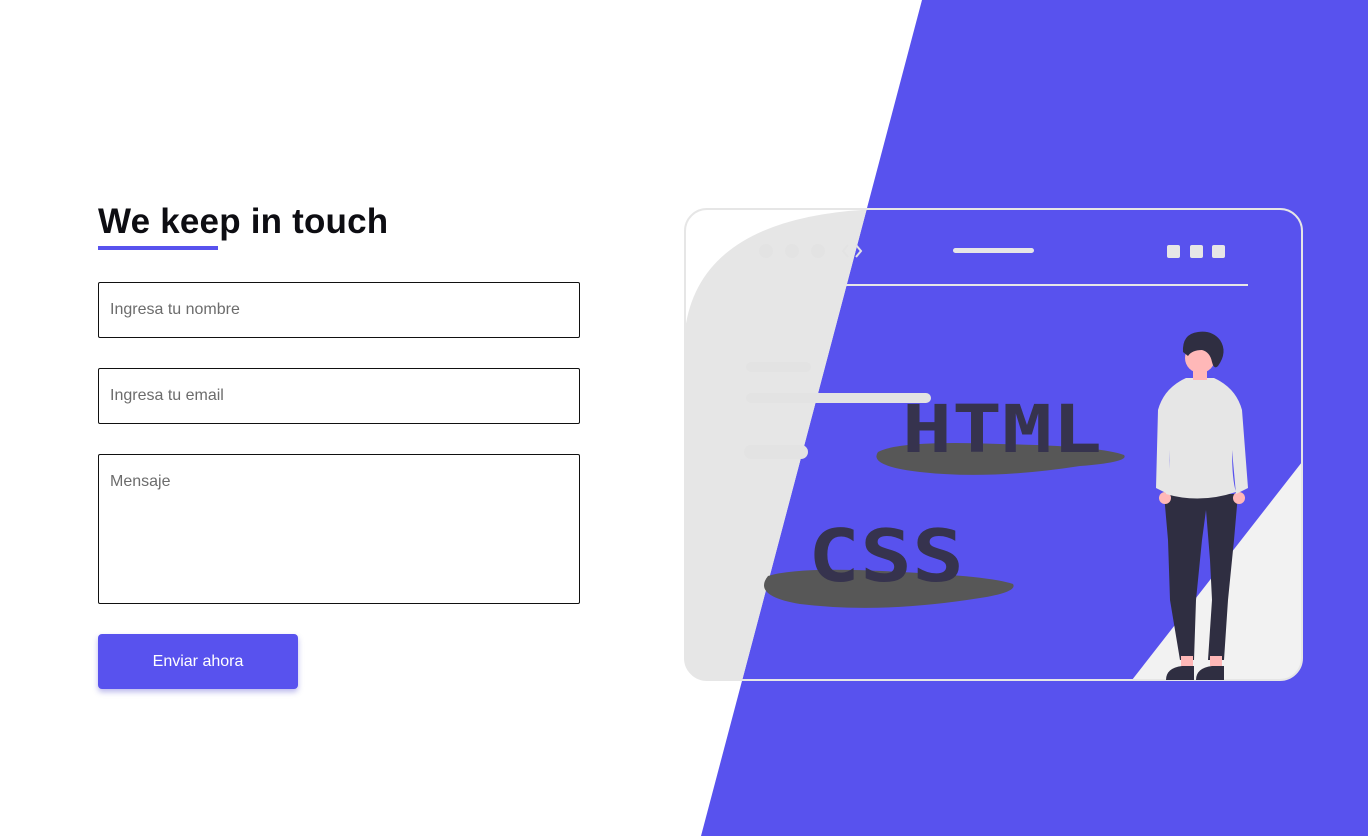 The height and width of the screenshot is (836, 1368). Describe the element at coordinates (158, 248) in the screenshot. I see `title-underline` at that location.